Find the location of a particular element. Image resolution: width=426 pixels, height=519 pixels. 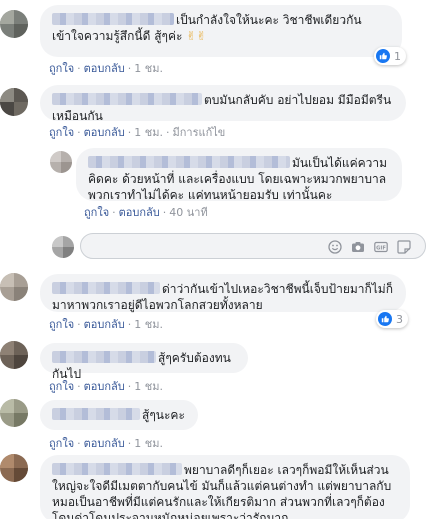

camera-icon is located at coordinates (358, 246).